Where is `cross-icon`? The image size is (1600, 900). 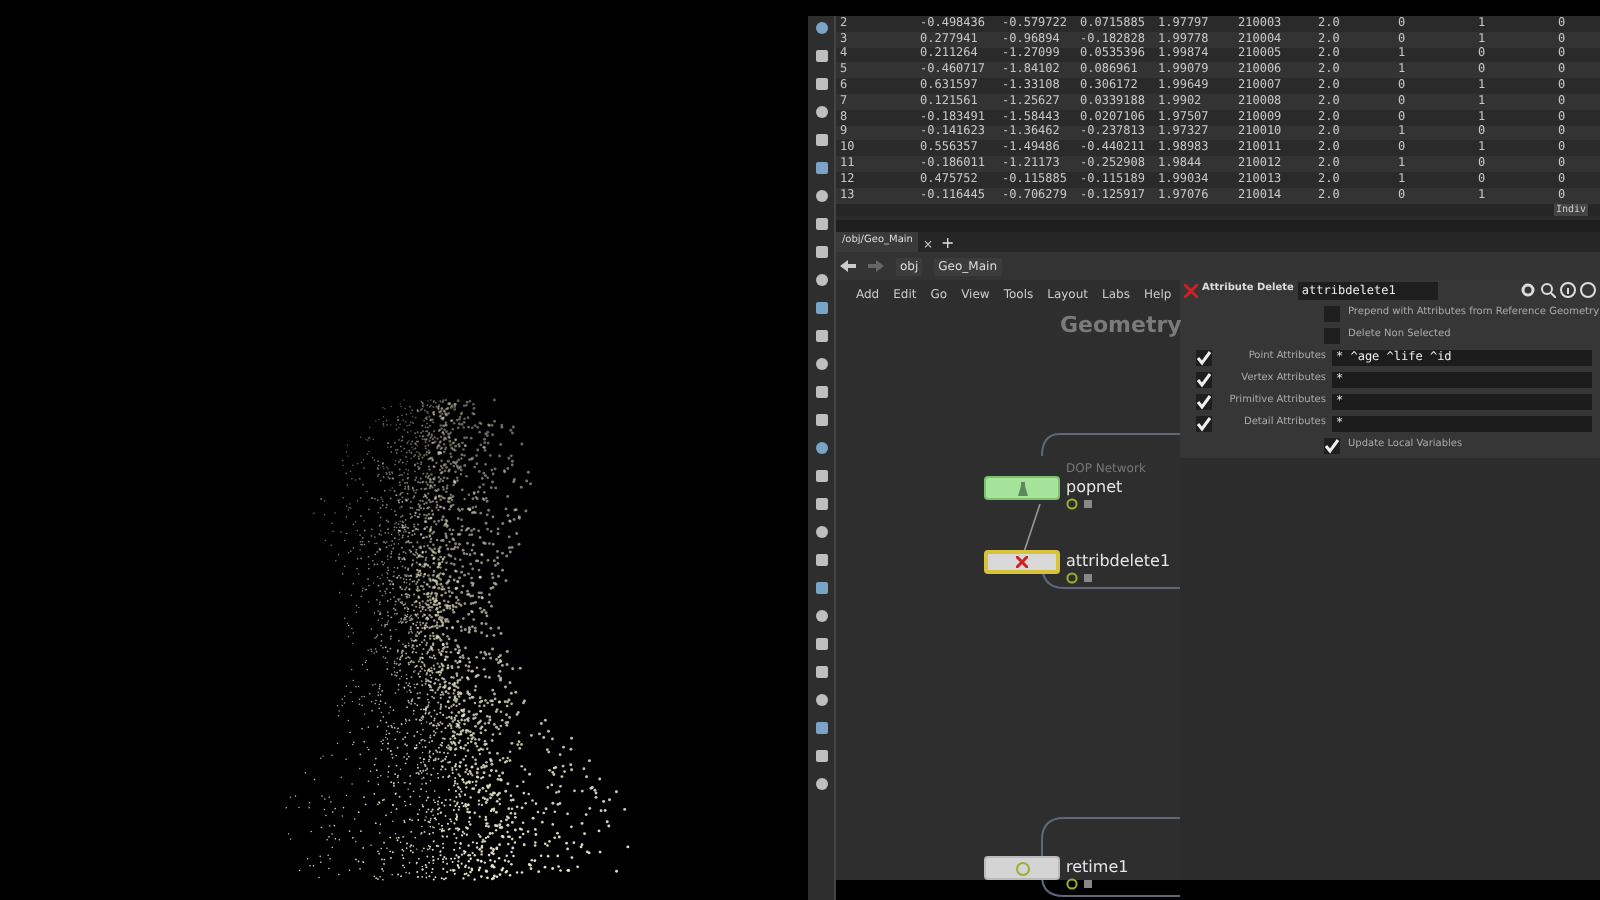 cross-icon is located at coordinates (1022, 562).